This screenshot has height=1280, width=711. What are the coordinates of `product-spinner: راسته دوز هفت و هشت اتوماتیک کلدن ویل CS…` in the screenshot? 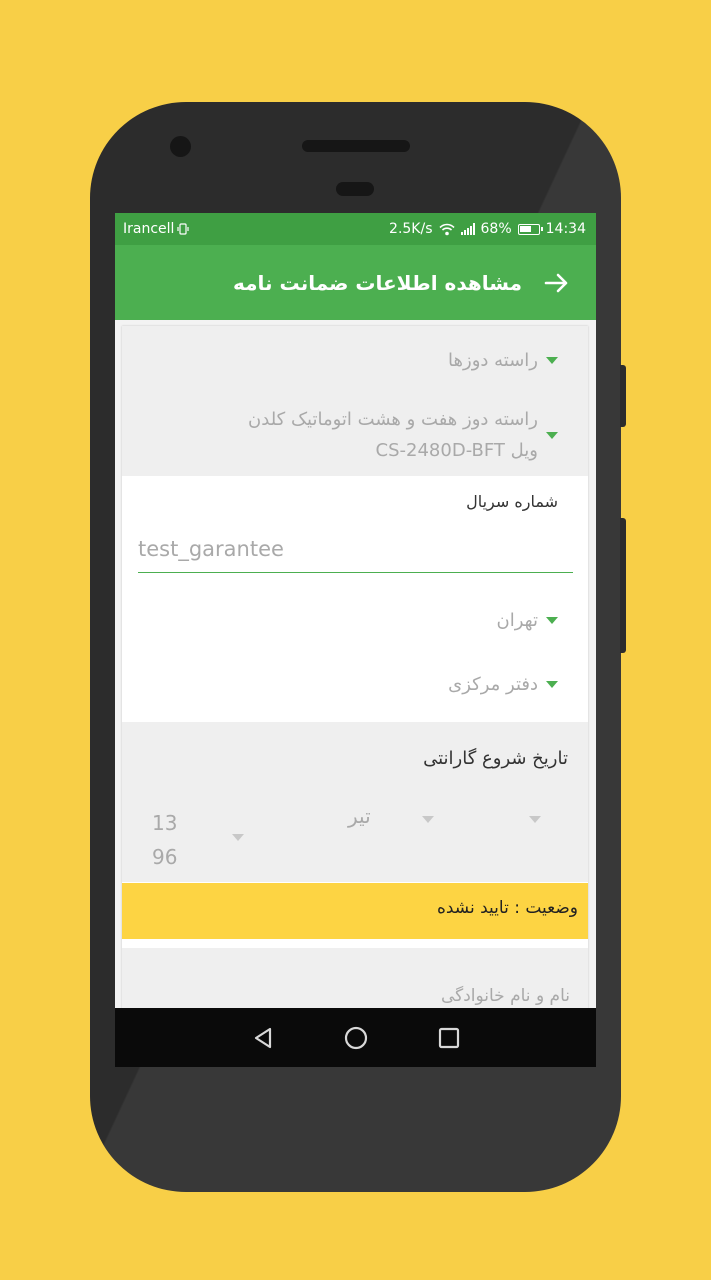 It's located at (403, 435).